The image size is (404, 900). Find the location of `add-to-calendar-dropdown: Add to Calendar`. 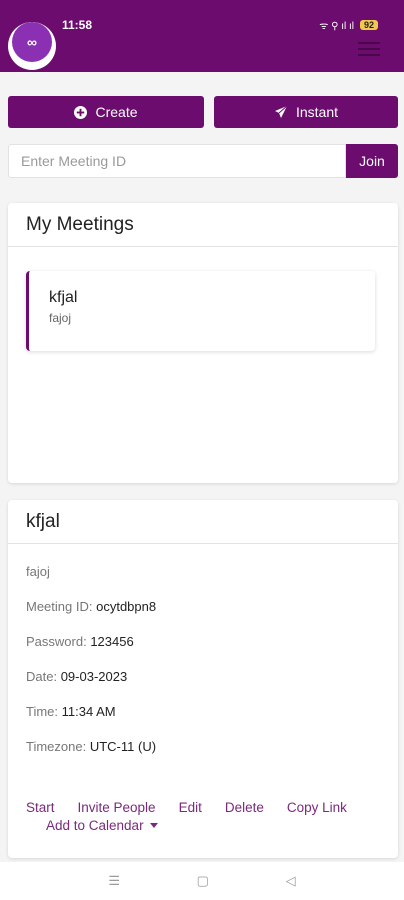

add-to-calendar-dropdown: Add to Calendar is located at coordinates (201, 825).